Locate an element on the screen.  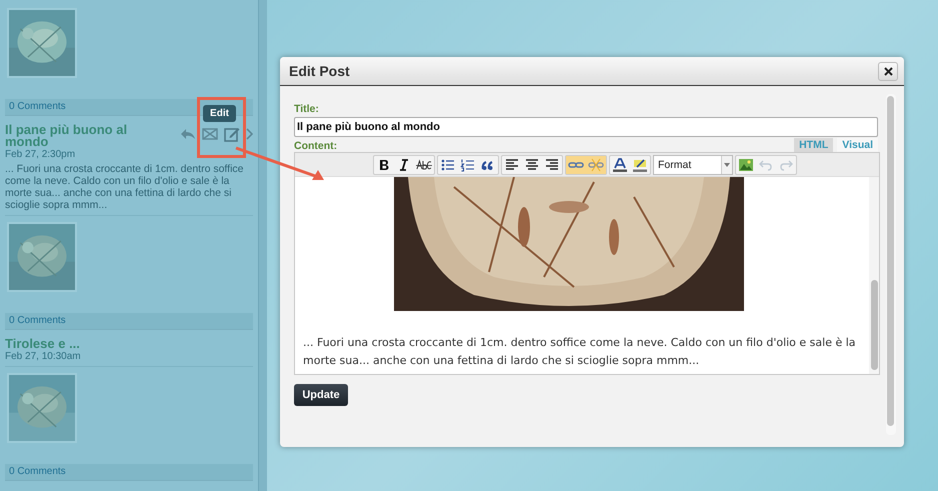
redo-icon is located at coordinates (786, 165).